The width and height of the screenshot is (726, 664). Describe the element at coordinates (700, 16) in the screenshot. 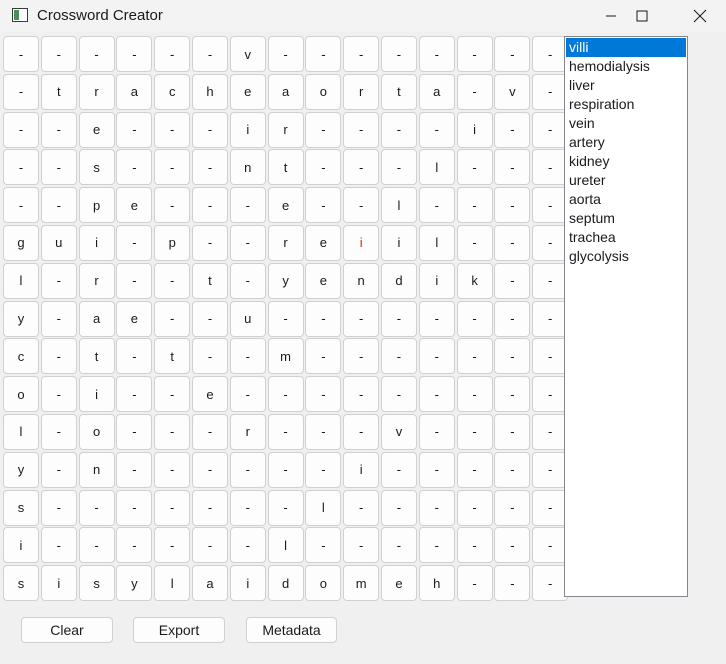

I see `close-button` at that location.